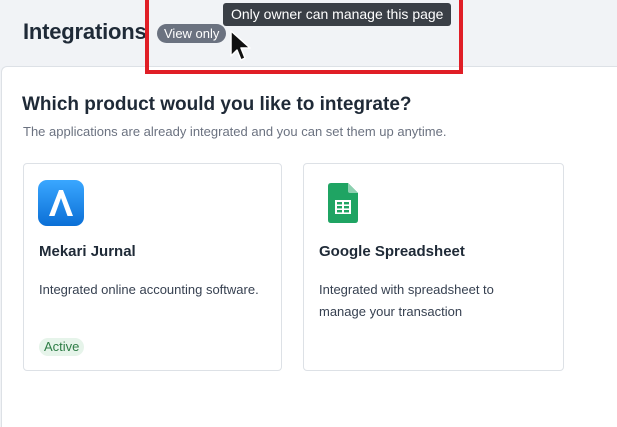 The width and height of the screenshot is (617, 427). What do you see at coordinates (149, 289) in the screenshot?
I see `card-description: Integrated online accounting software.` at bounding box center [149, 289].